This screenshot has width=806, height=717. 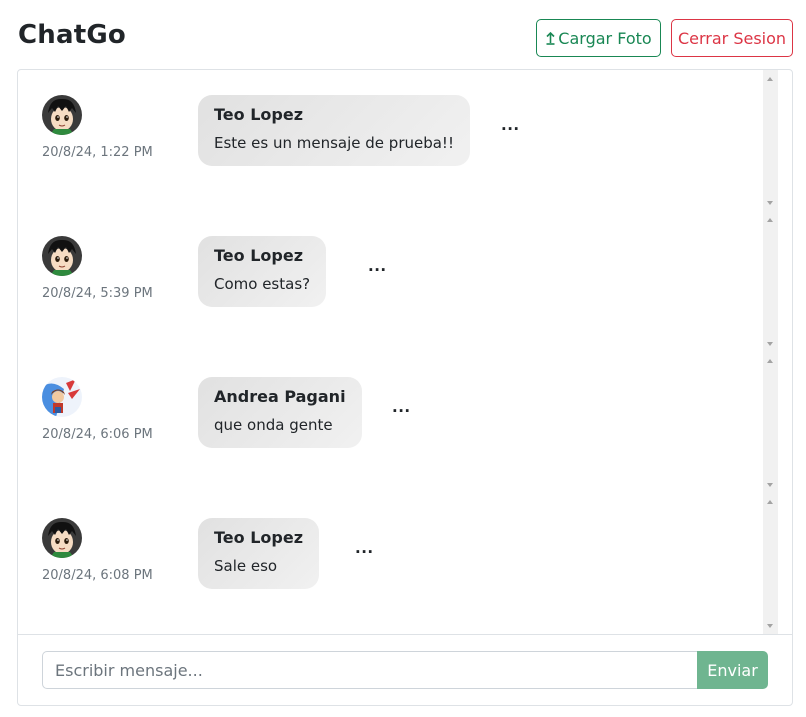 I want to click on message-bubble: Teo Lopez Sale eso, so click(x=259, y=553).